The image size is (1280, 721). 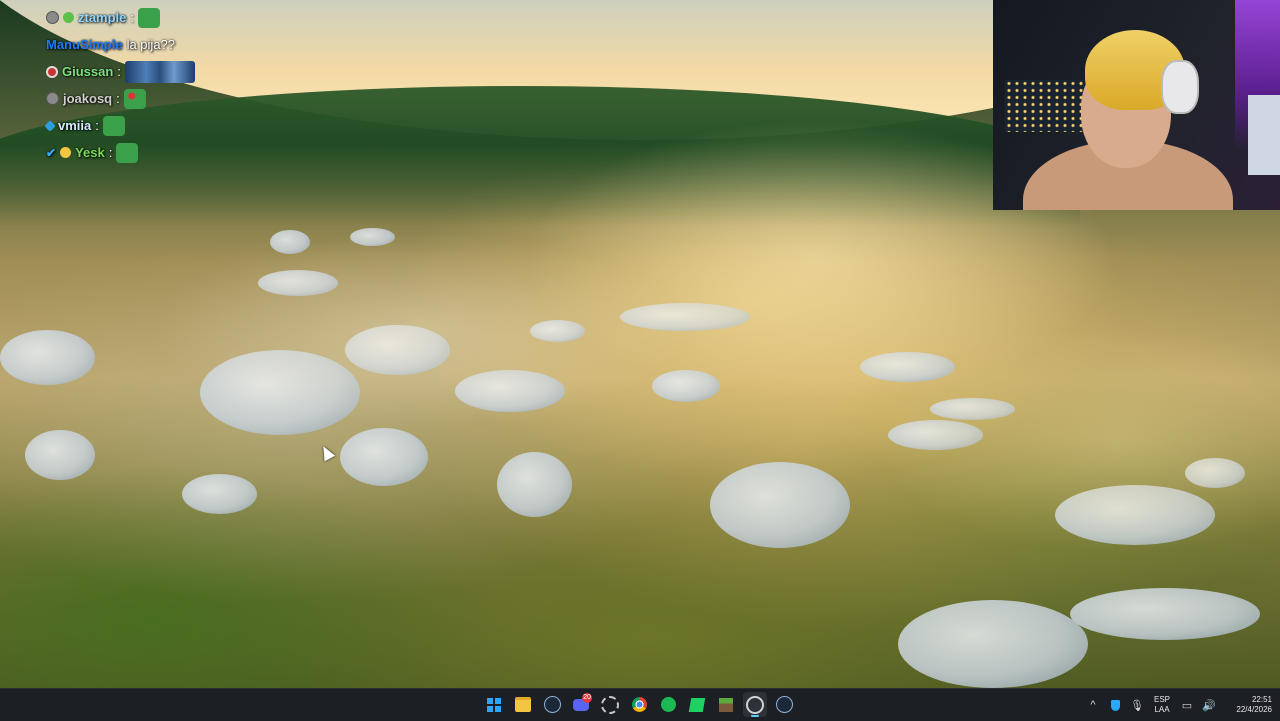 What do you see at coordinates (75, 125) in the screenshot?
I see `chat-username: vmiia` at bounding box center [75, 125].